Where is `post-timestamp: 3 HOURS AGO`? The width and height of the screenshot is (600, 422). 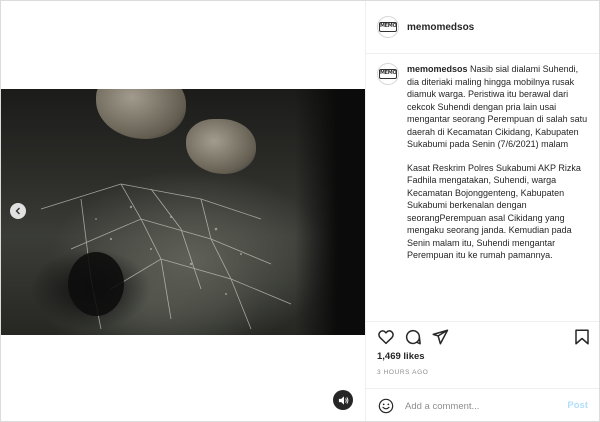 post-timestamp: 3 HOURS AGO is located at coordinates (402, 372).